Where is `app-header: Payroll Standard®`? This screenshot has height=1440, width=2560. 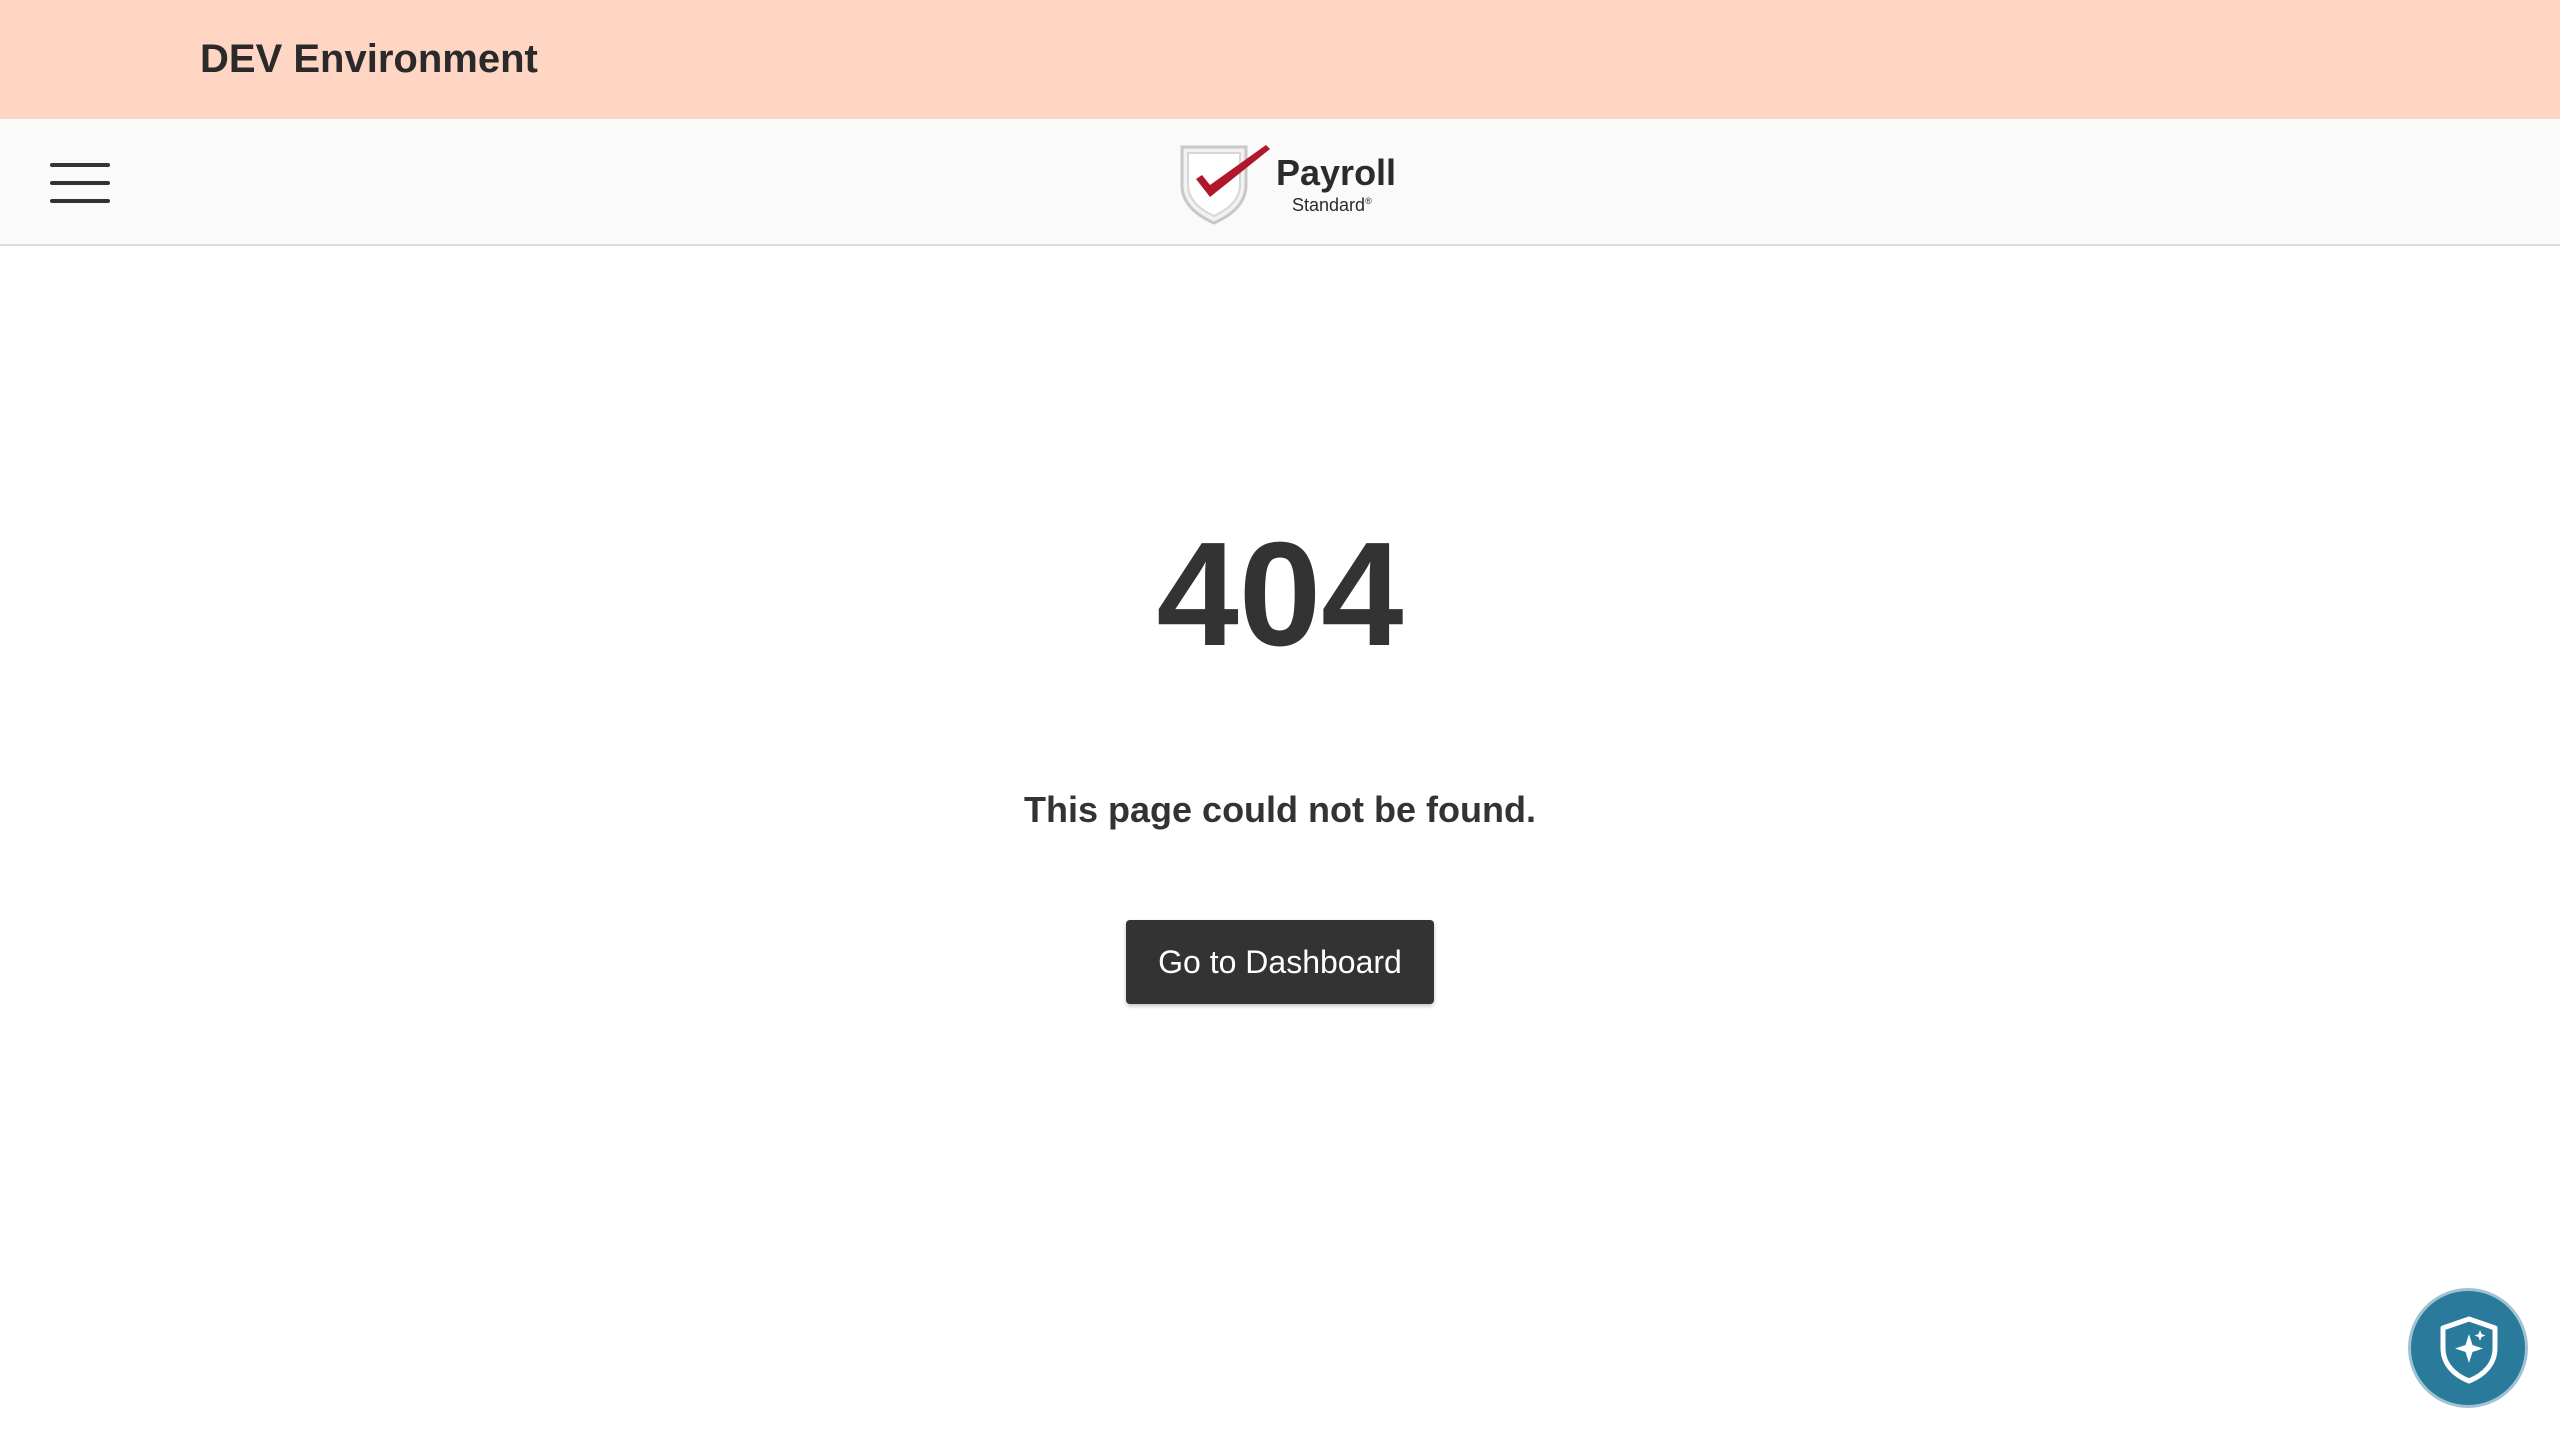 app-header: Payroll Standard® is located at coordinates (1280, 182).